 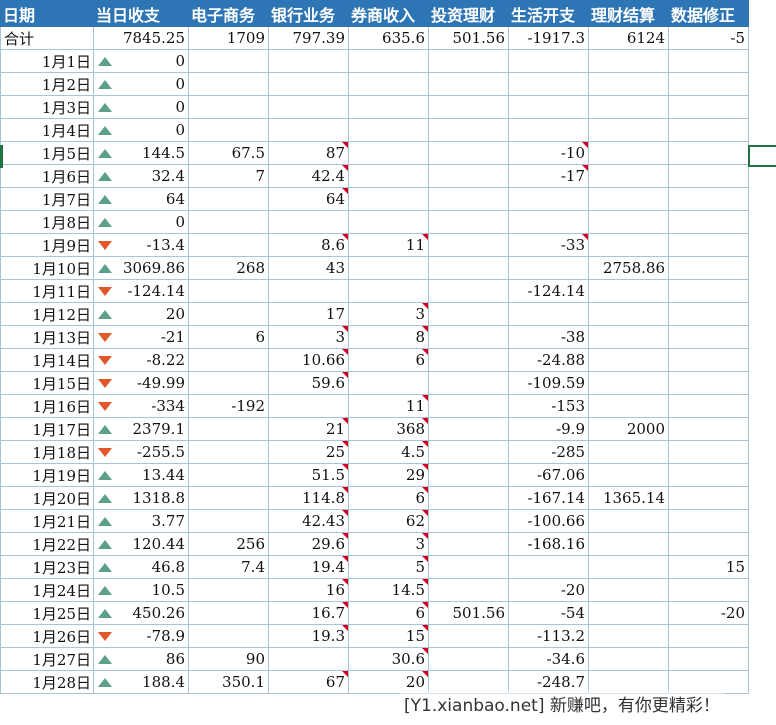 I want to click on broker-cell: 3, so click(x=388, y=314).